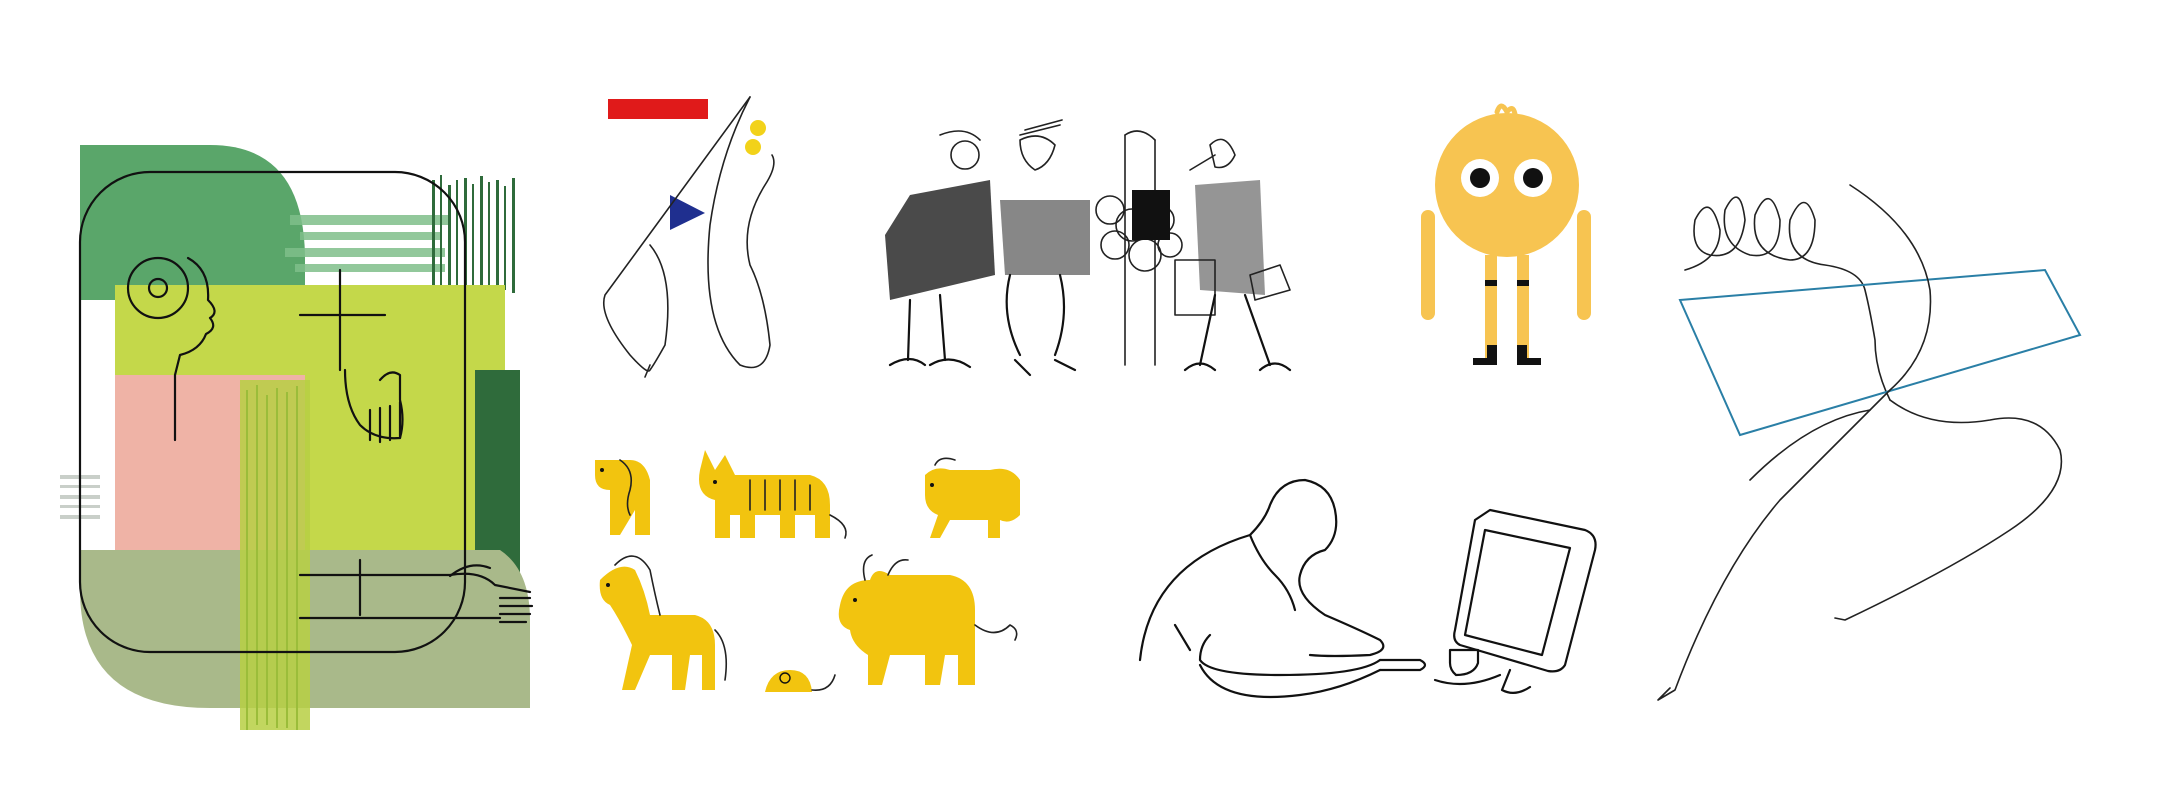 The width and height of the screenshot is (2161, 788). I want to click on zodiac-animals, so click(815, 570).